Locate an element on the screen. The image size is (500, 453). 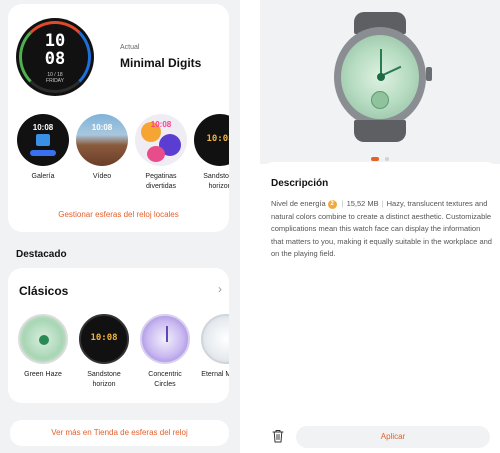
current-watch-face: 10 08 10 / 18 FRIDAY is located at coordinates (55, 57).